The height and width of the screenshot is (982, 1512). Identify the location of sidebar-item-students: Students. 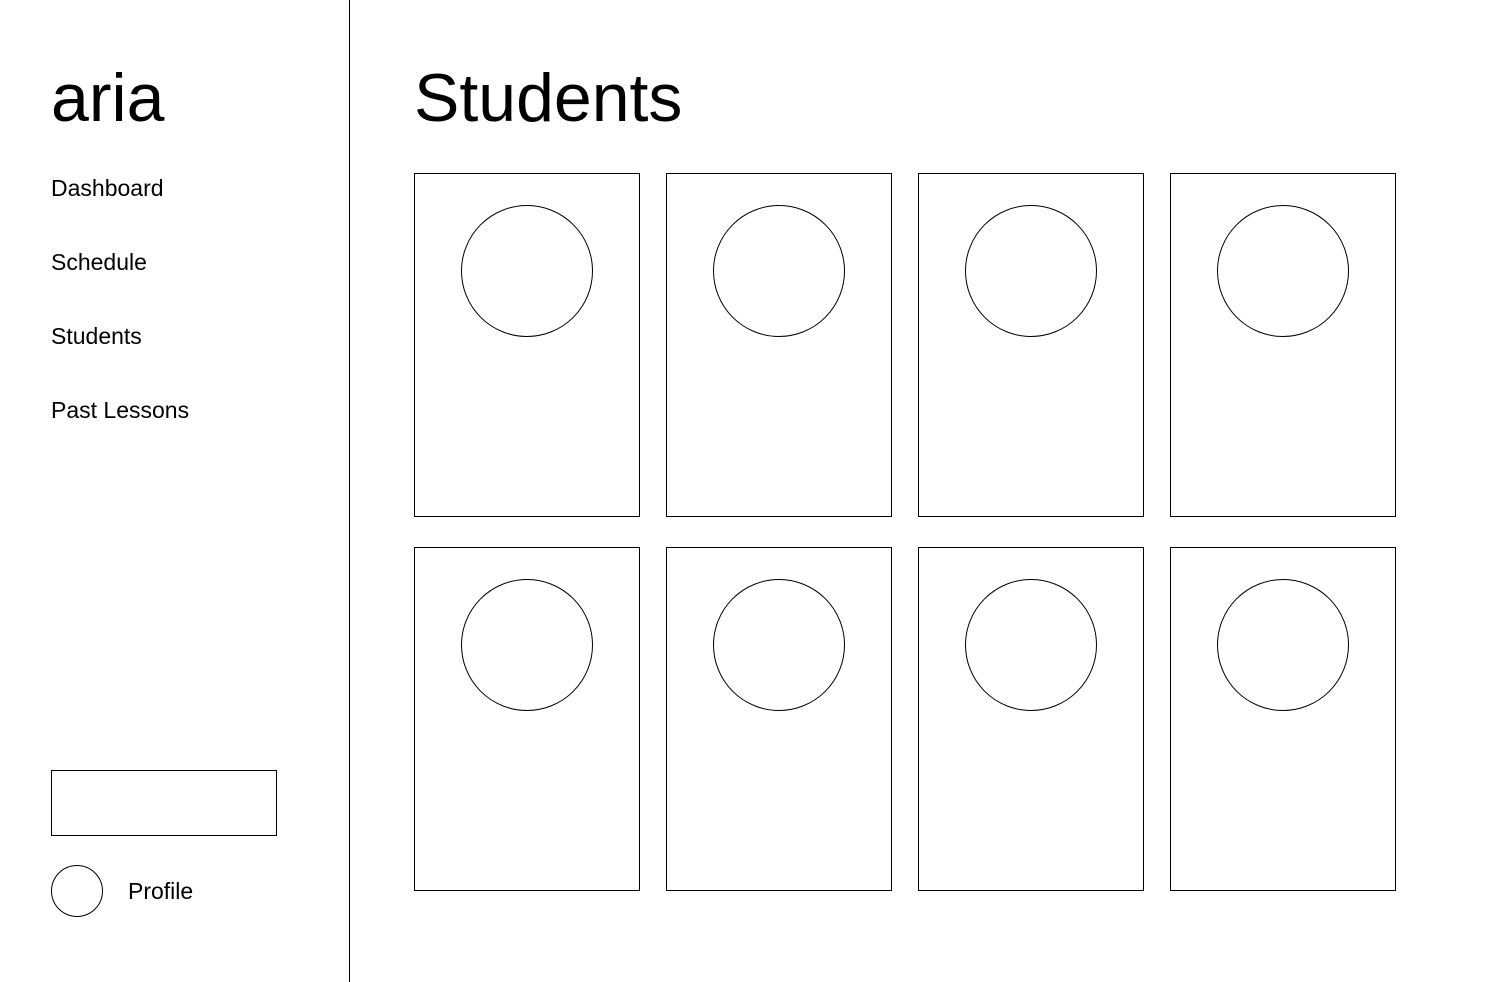
(120, 336).